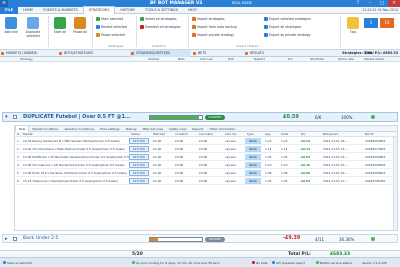 The width and height of the screenshot is (400, 267). I want to click on maximize-button: □, so click(382, 3).